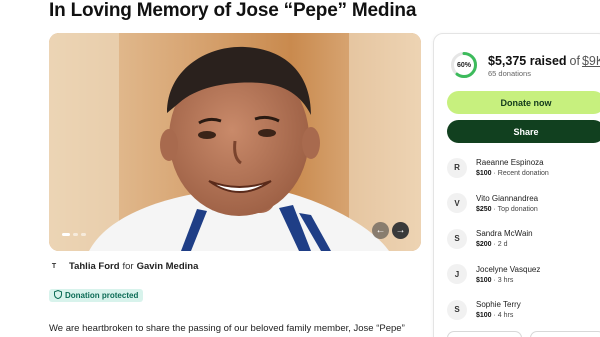 Image resolution: width=600 pixels, height=337 pixels. I want to click on progress-percent: 60%, so click(463, 65).